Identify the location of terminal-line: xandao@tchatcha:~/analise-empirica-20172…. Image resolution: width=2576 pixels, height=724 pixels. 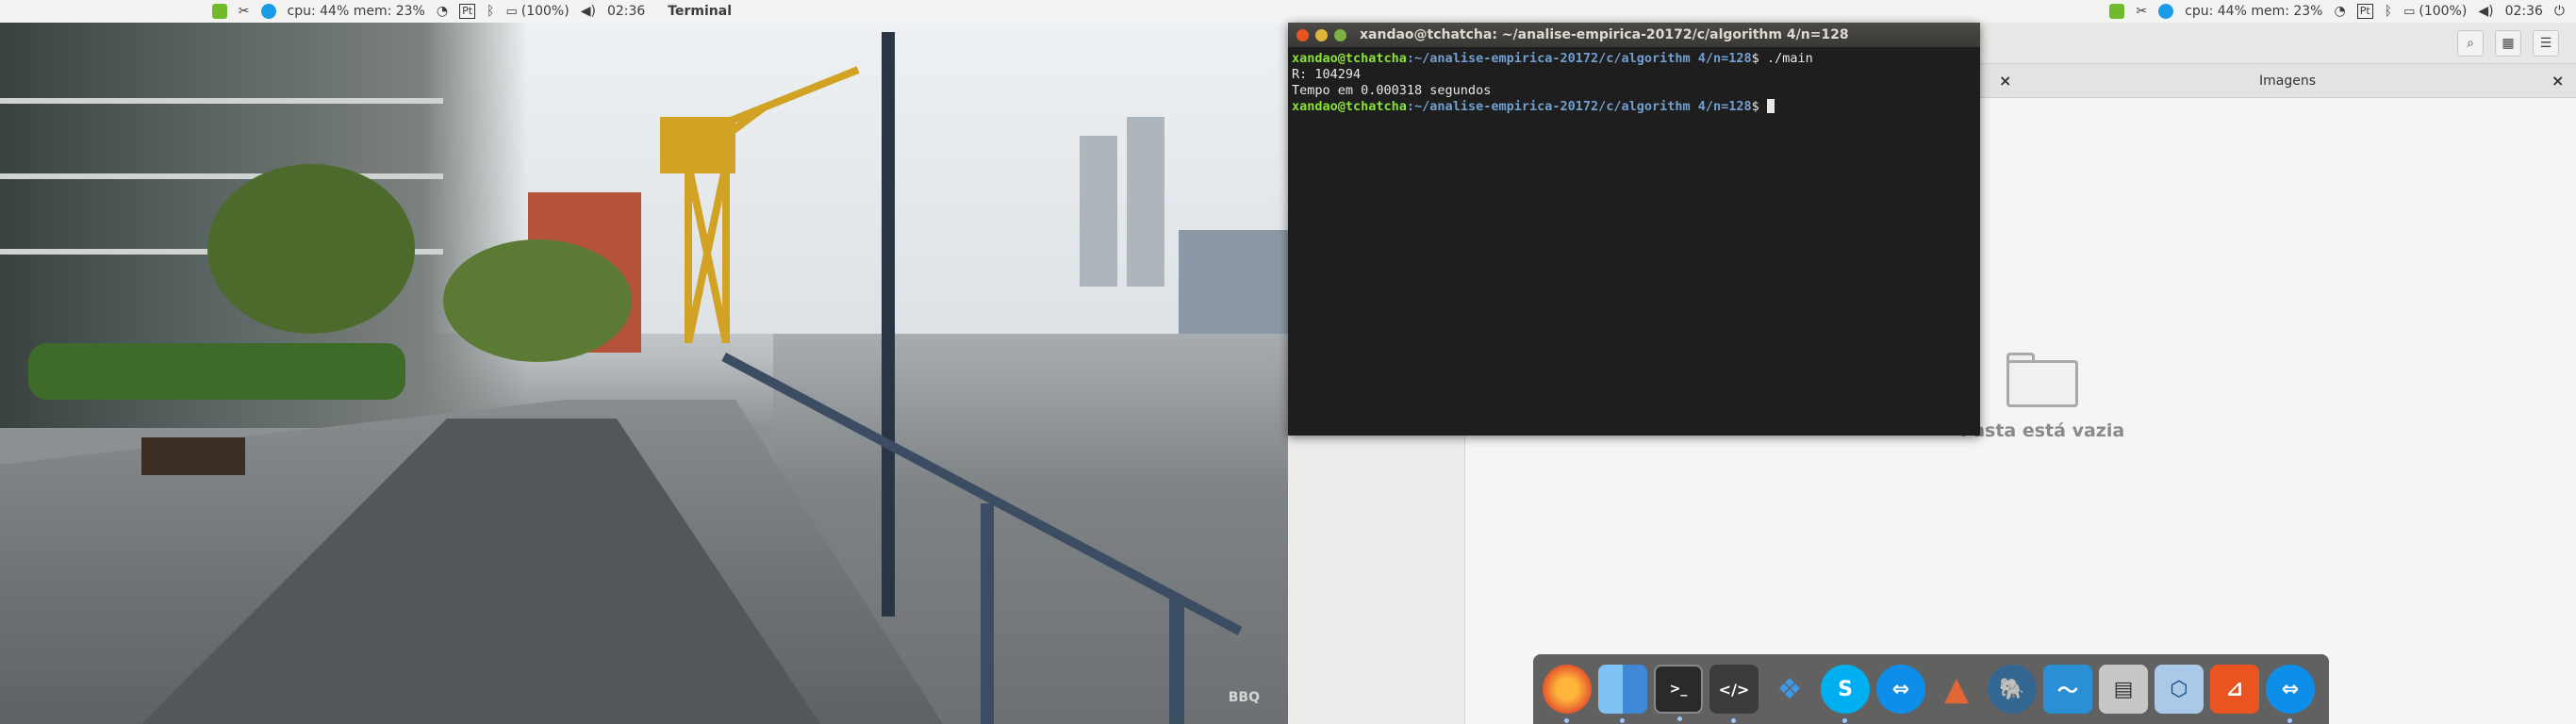
(1552, 58).